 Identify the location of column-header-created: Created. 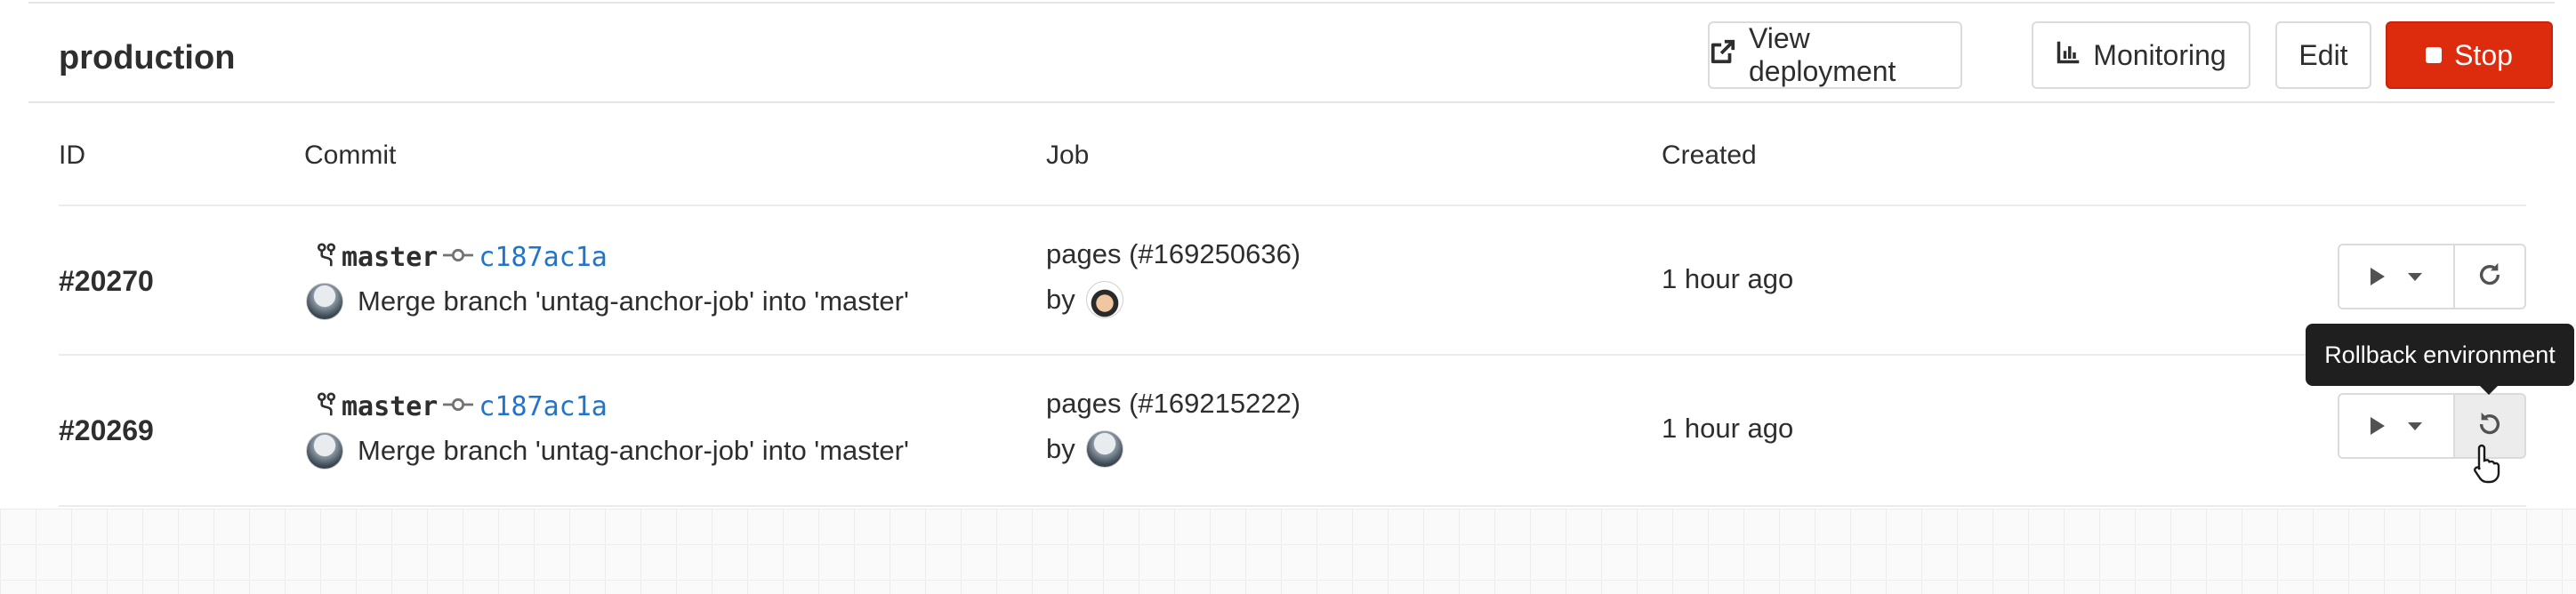
(1709, 155).